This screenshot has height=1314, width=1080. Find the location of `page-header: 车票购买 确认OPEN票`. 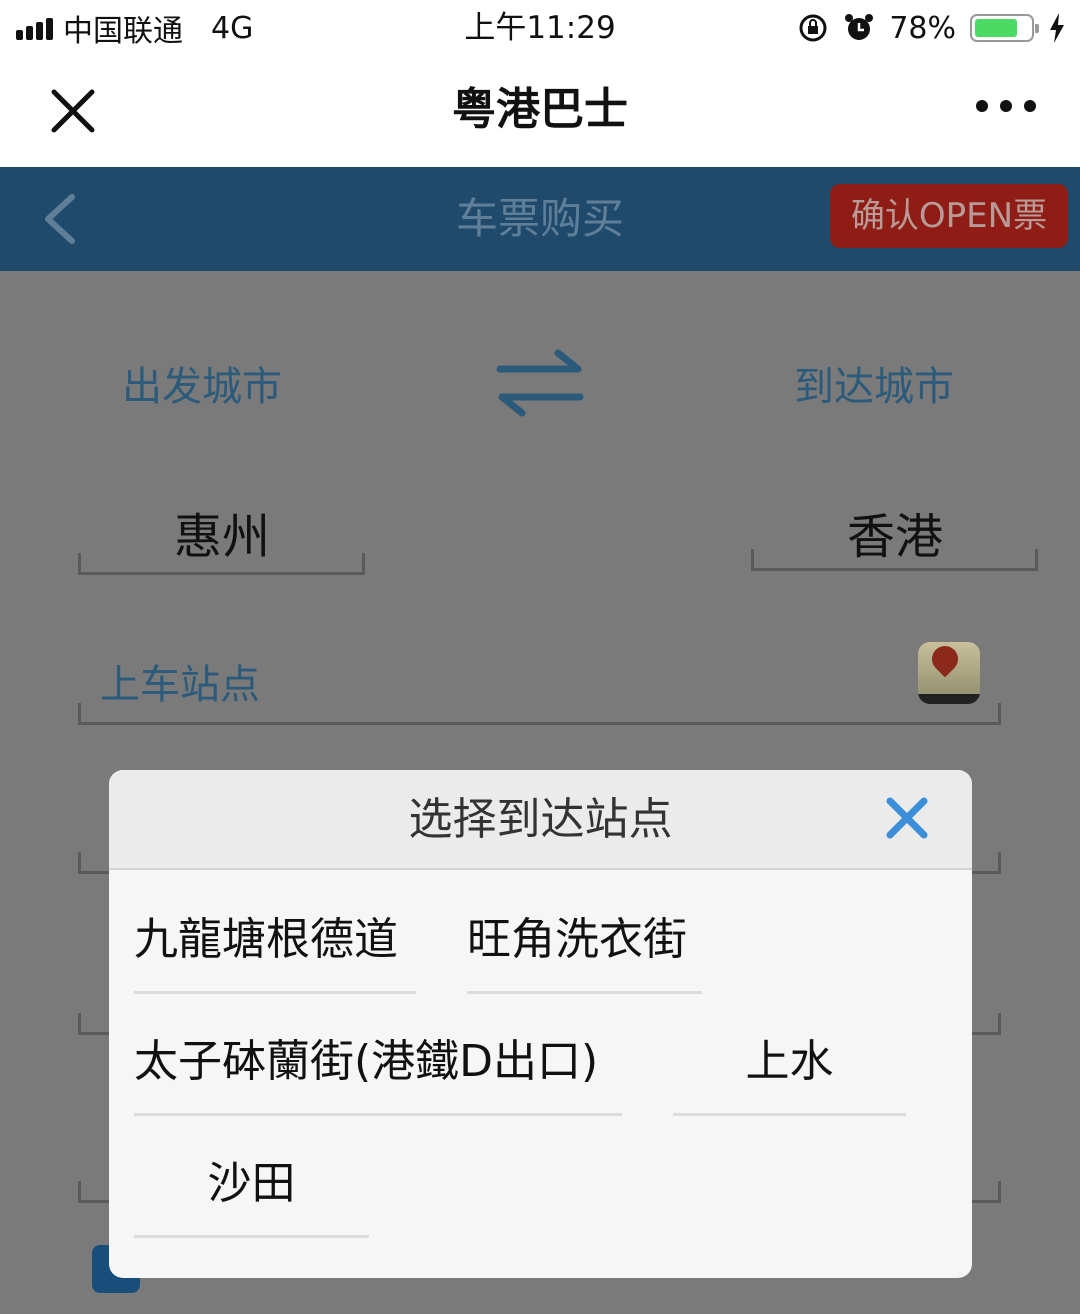

page-header: 车票购买 确认OPEN票 is located at coordinates (540, 219).